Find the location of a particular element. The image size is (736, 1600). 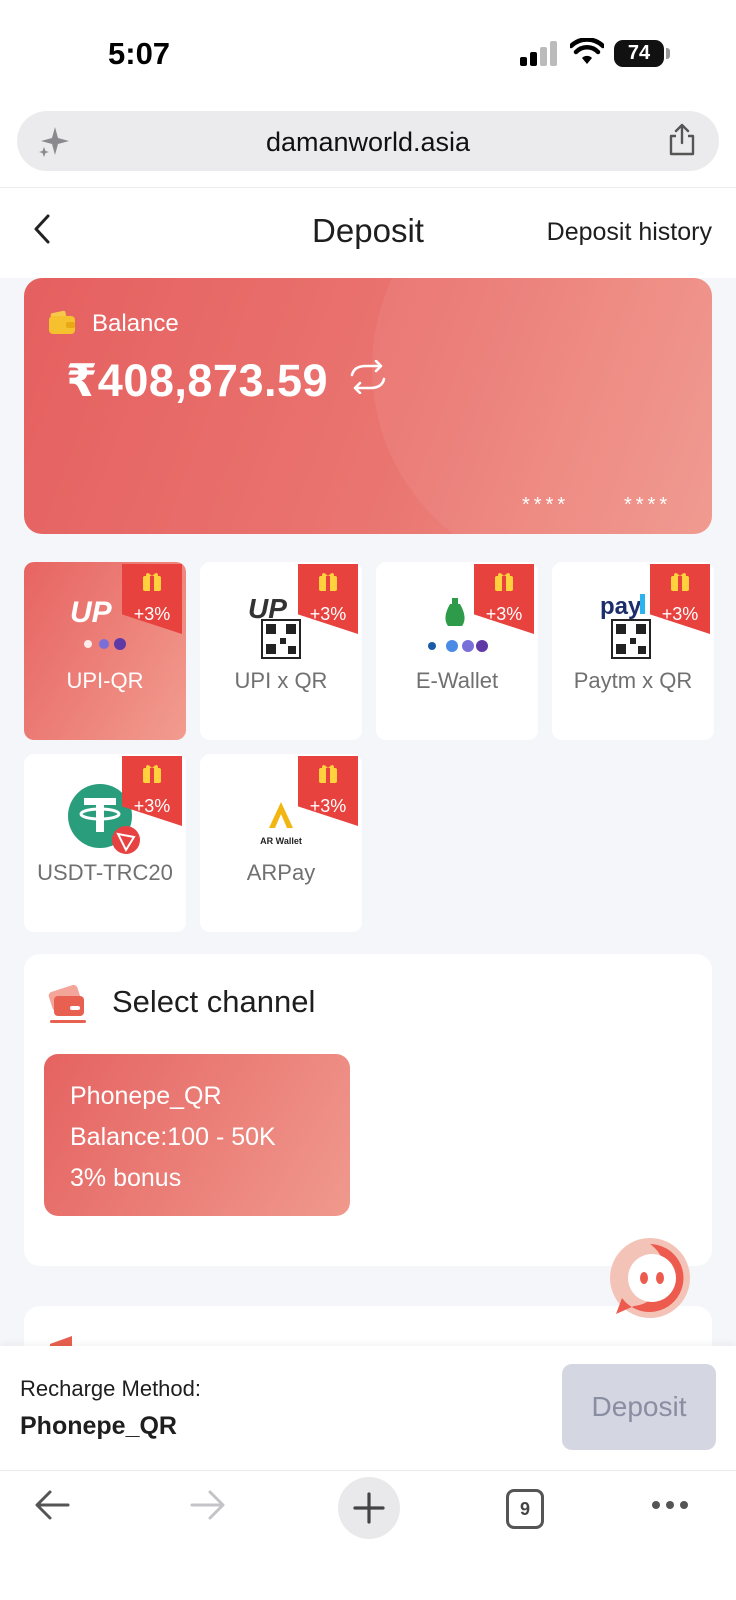

method-label: E-Wallet is located at coordinates (457, 680).